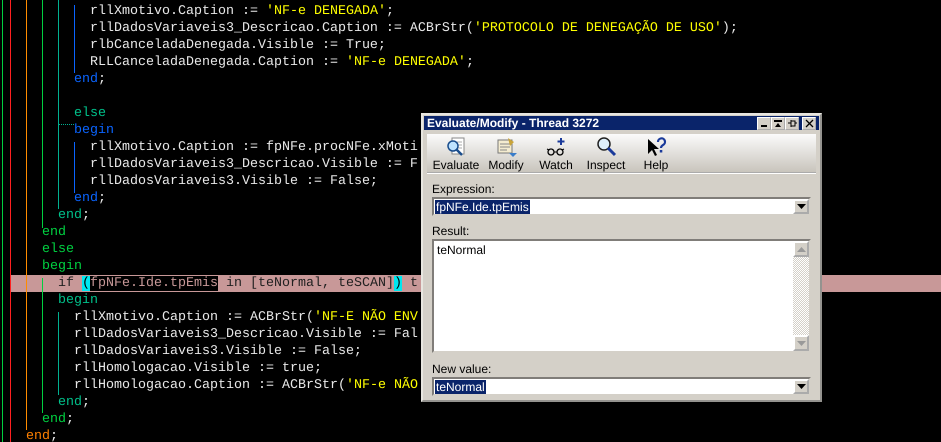  What do you see at coordinates (621, 206) in the screenshot?
I see `expression-field: fpNFe.Ide.tpEmis` at bounding box center [621, 206].